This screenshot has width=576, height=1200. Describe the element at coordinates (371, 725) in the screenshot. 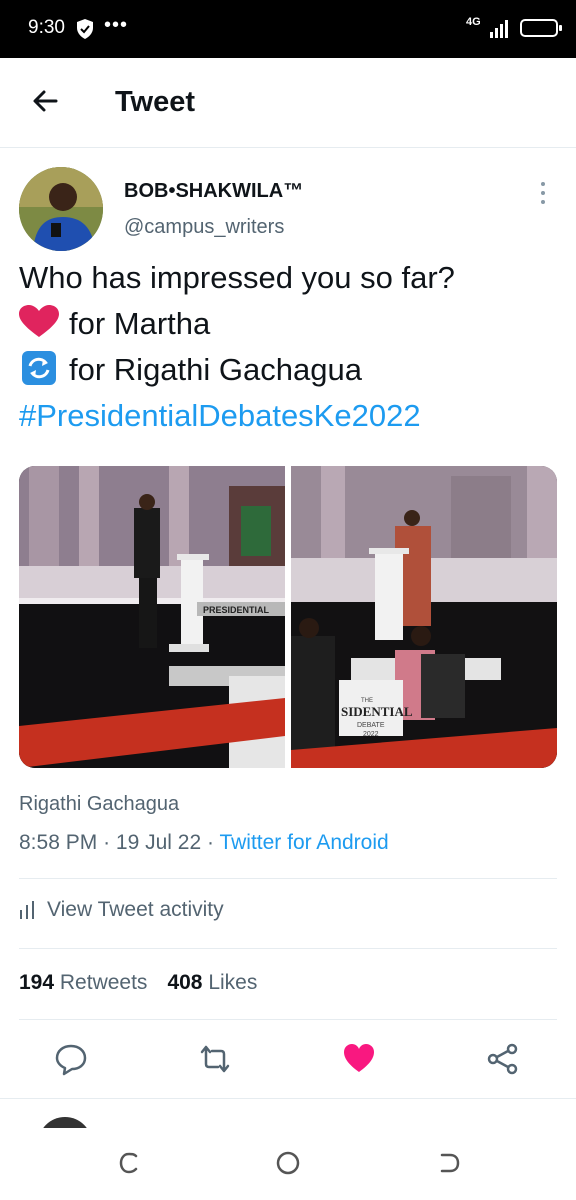

I see `podium-text: DEBATE` at that location.